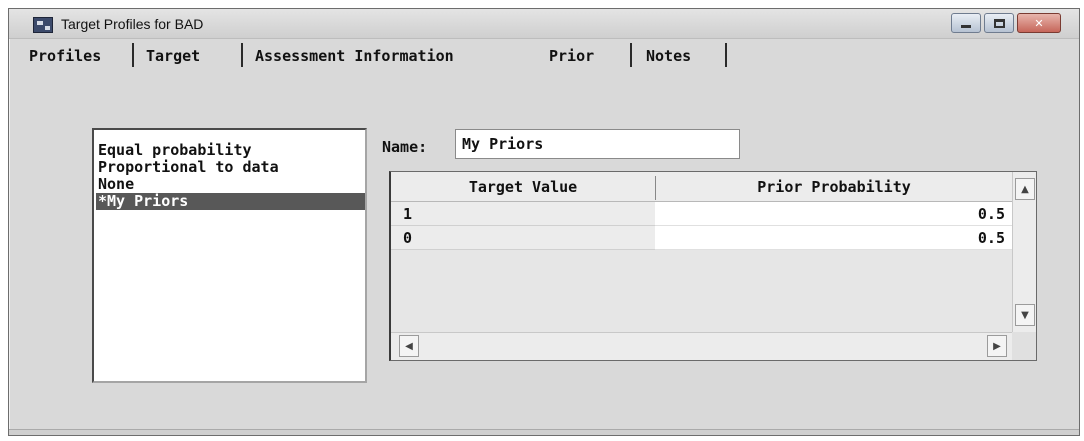 The width and height of the screenshot is (1084, 441). I want to click on close-button: ✕, so click(1039, 23).